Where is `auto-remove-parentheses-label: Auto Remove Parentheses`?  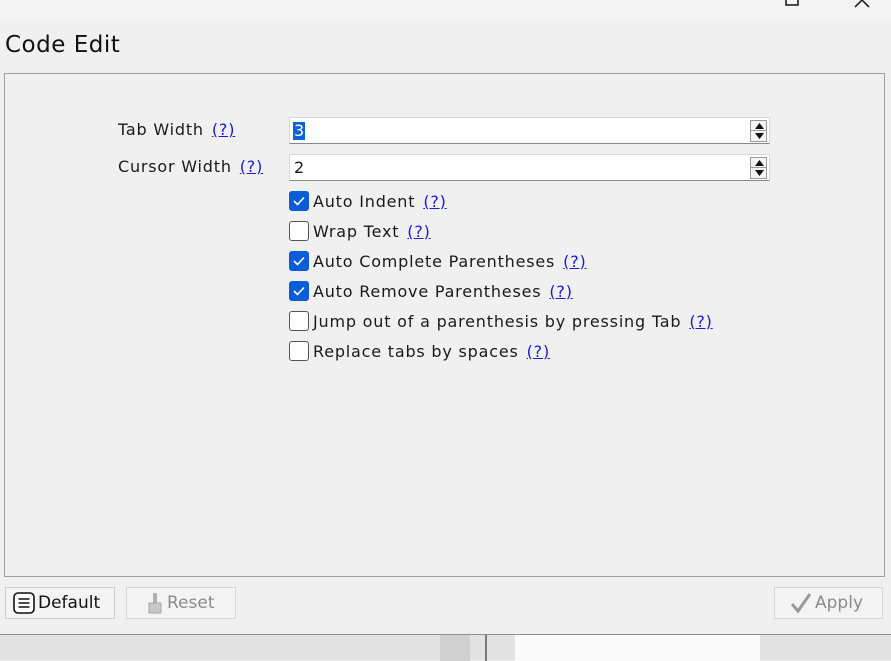 auto-remove-parentheses-label: Auto Remove Parentheses is located at coordinates (427, 291).